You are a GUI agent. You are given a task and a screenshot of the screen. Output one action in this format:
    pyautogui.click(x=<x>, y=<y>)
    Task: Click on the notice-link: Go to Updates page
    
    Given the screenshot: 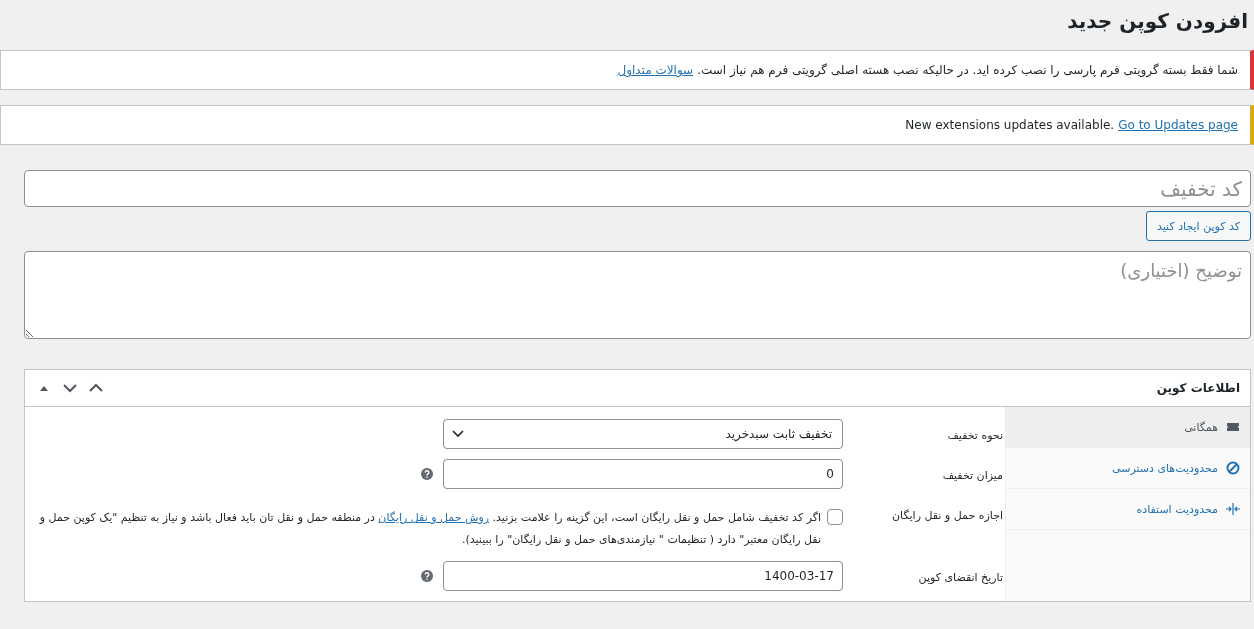 What is the action you would take?
    pyautogui.click(x=1178, y=125)
    